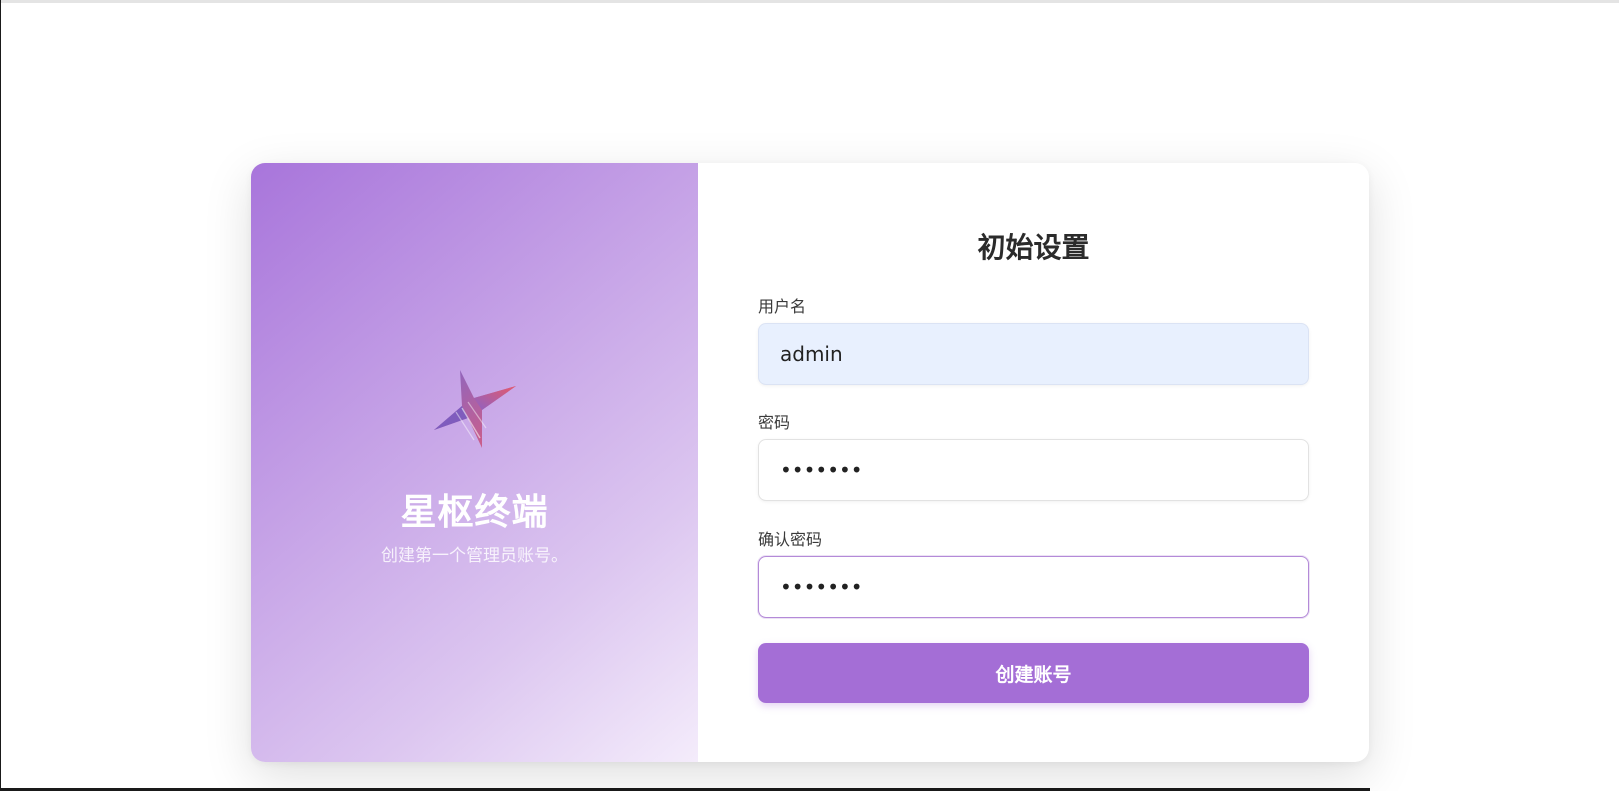 This screenshot has width=1619, height=791. I want to click on username-label: 用户名, so click(782, 306).